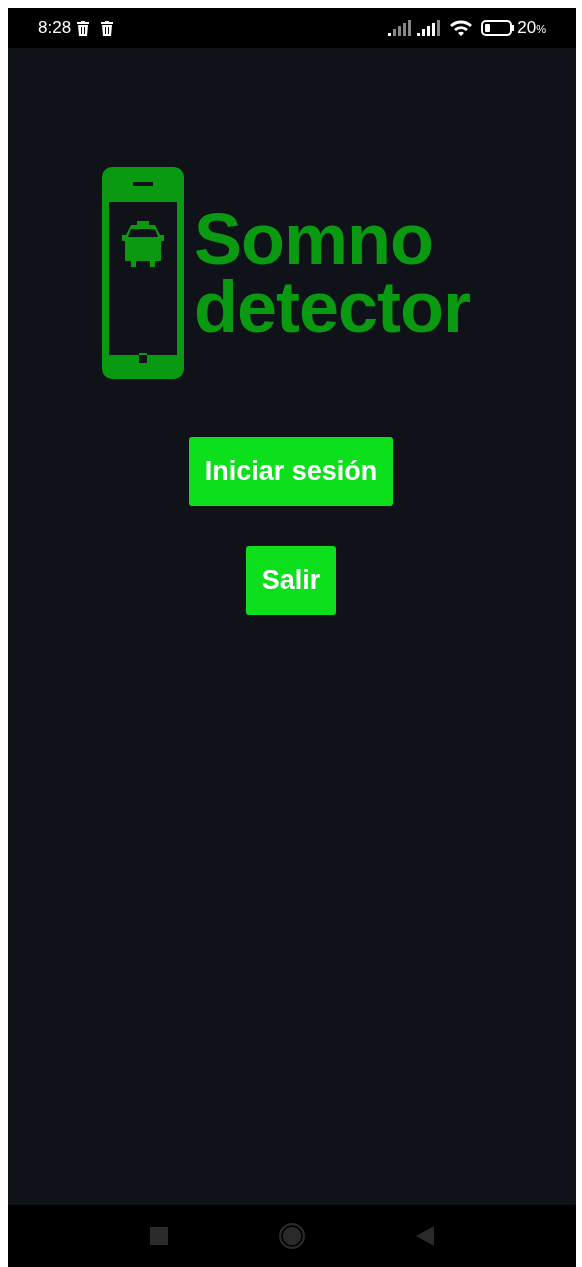 This screenshot has width=582, height=1267. I want to click on wifi-icon, so click(461, 28).